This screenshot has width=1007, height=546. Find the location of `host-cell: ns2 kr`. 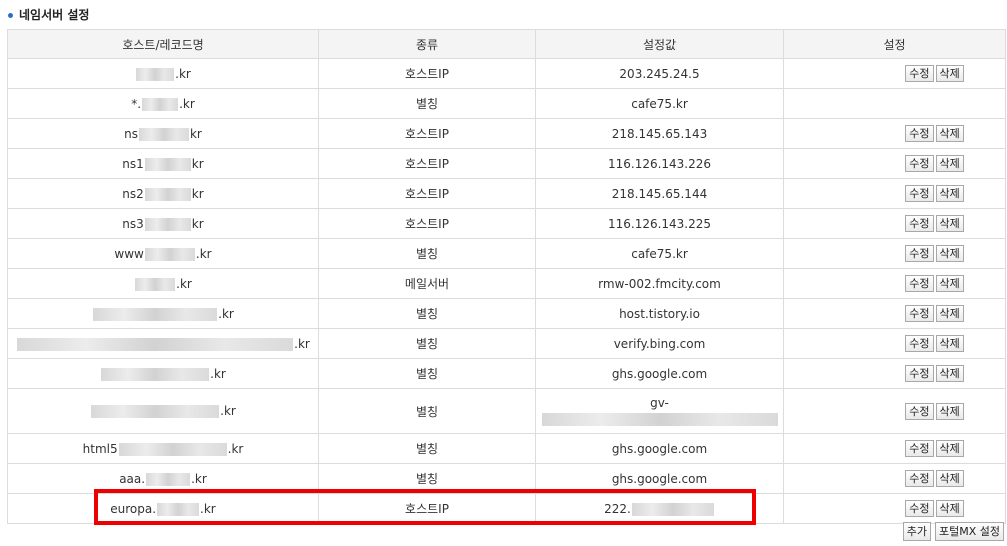

host-cell: ns2 kr is located at coordinates (163, 193).